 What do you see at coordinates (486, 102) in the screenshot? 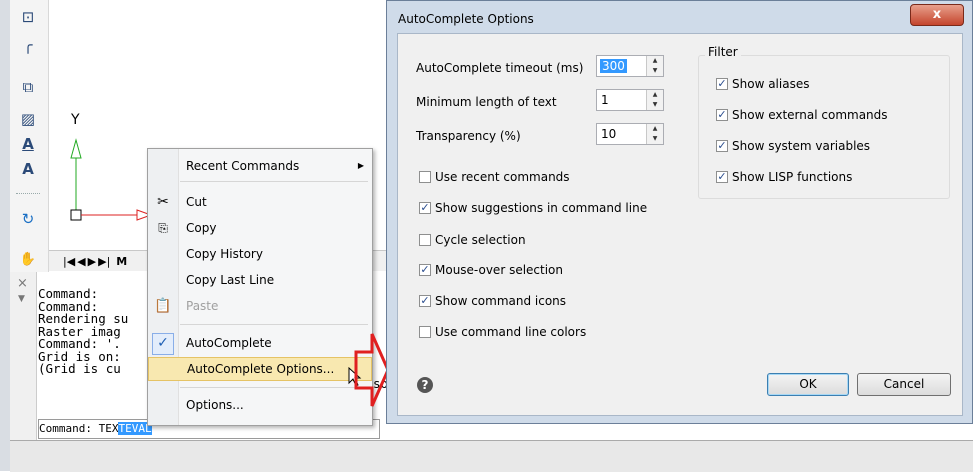
I see `min-length-label: Minimum length of text` at bounding box center [486, 102].